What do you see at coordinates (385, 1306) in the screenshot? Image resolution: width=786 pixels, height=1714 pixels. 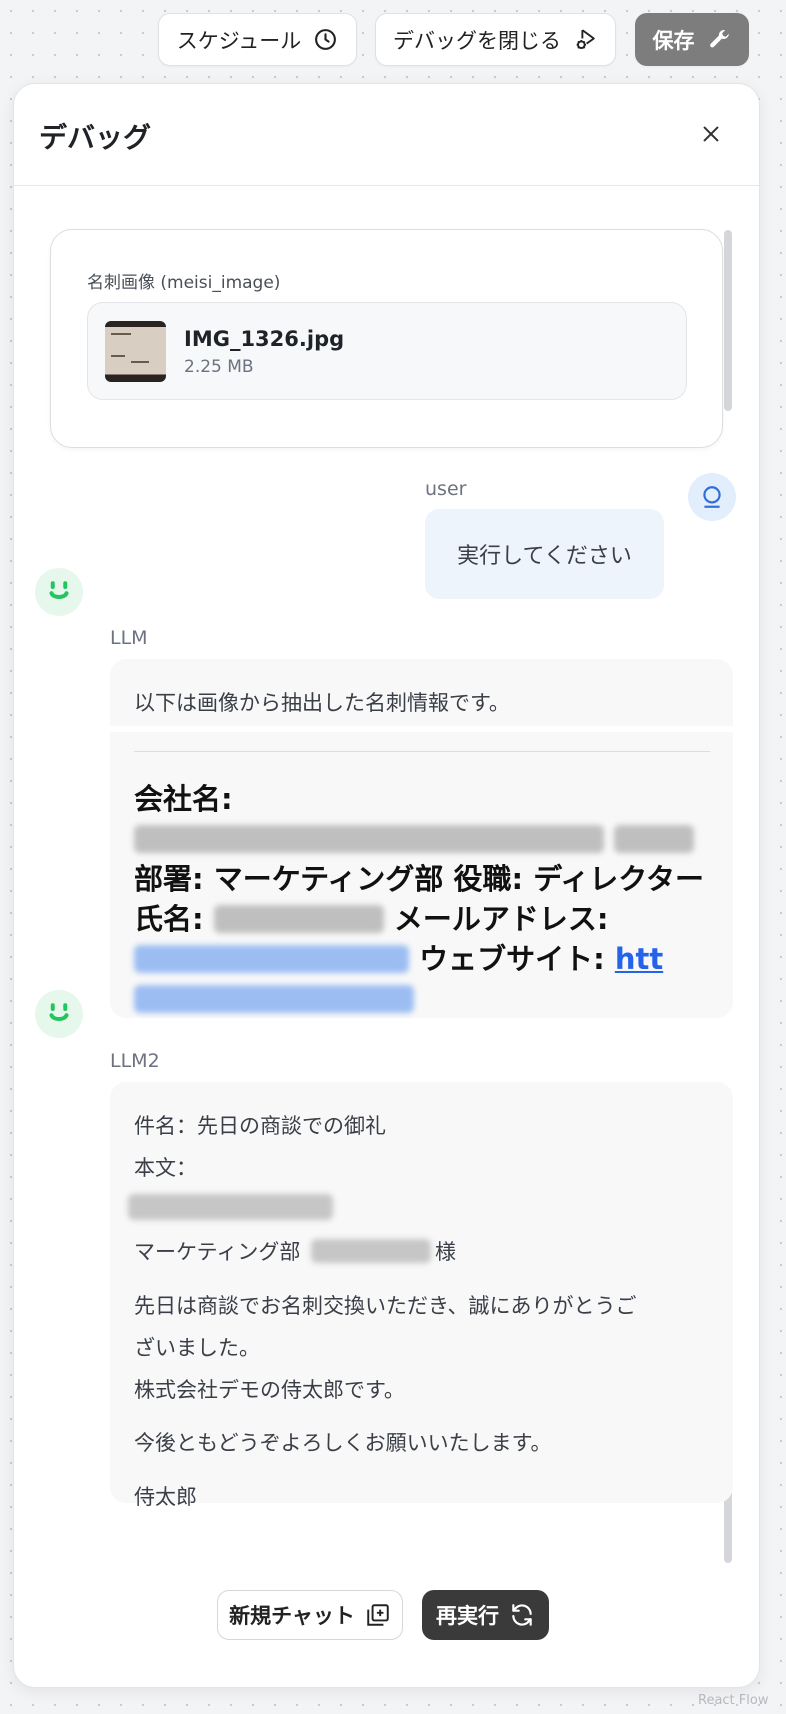 I see `email-paragraph-1-line-1: 先日は商談でお名刺交換いただき、誠にありがとうご` at bounding box center [385, 1306].